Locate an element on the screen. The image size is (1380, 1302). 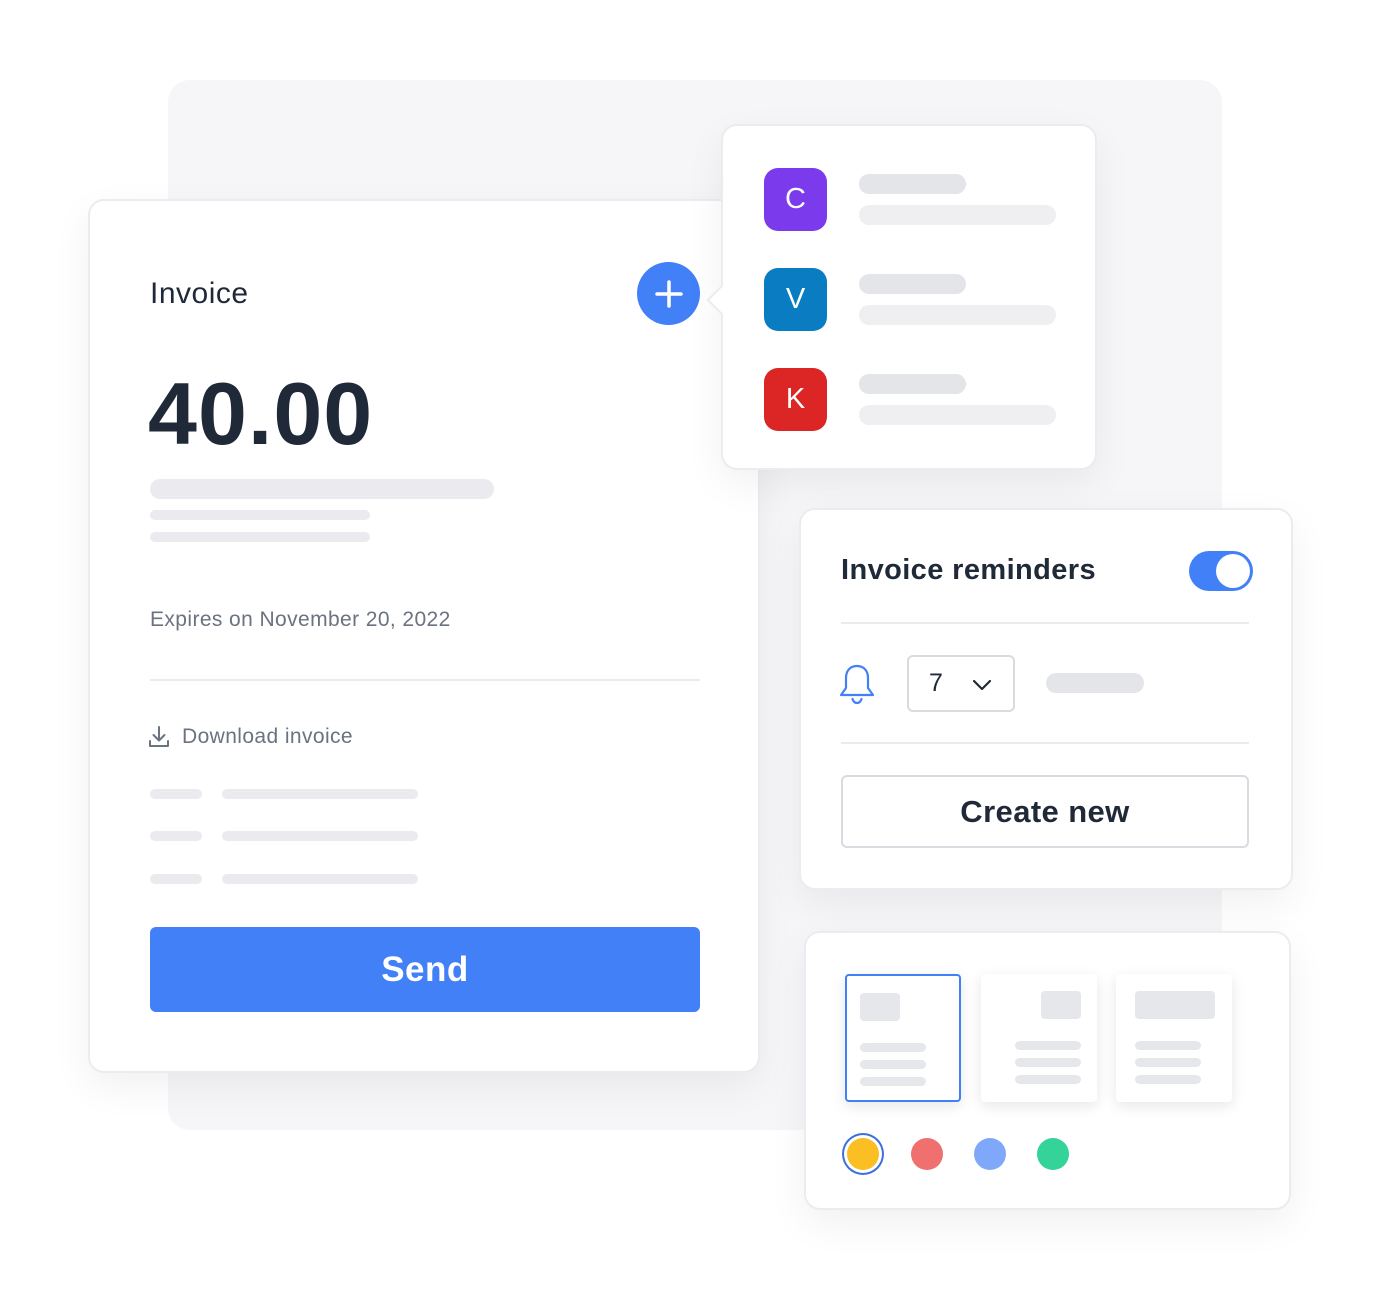
color-swatch-blue is located at coordinates (990, 1154).